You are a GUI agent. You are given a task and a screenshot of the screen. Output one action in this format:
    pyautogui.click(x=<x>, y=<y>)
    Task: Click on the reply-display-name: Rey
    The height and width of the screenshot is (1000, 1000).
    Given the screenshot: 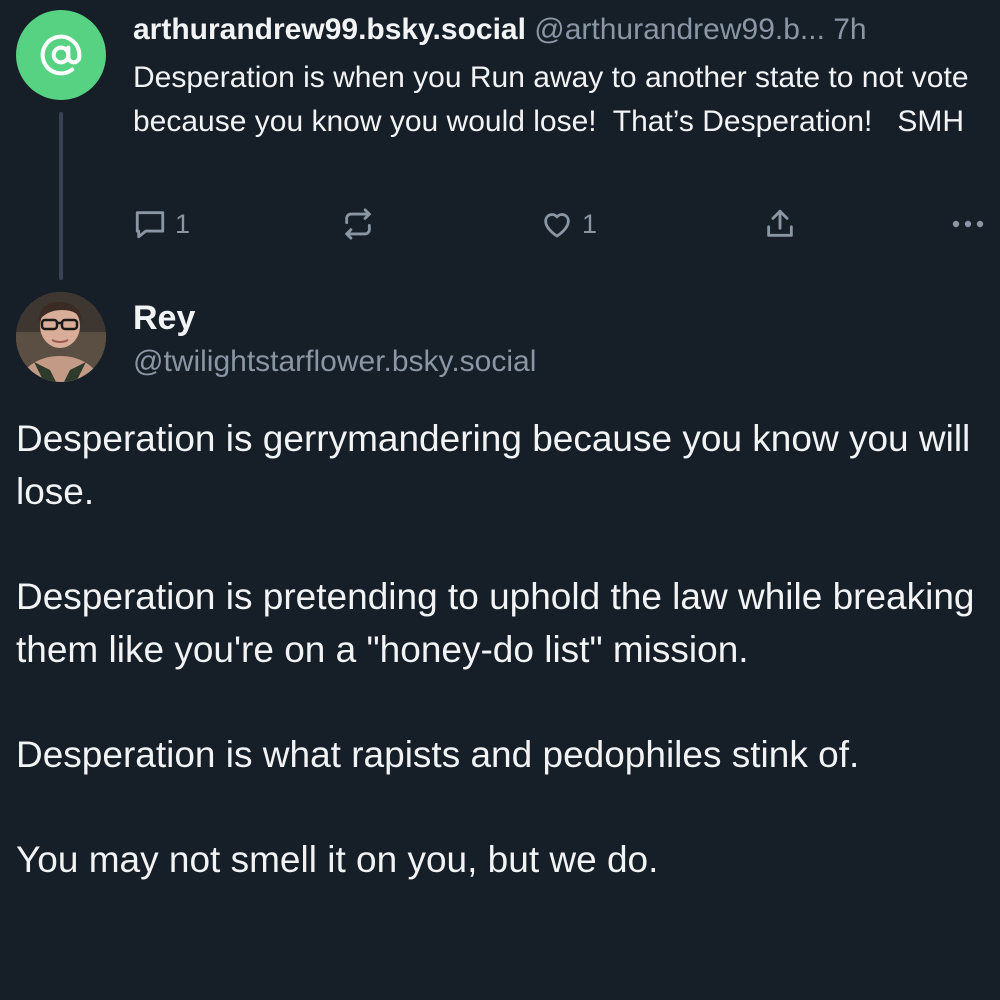 What is the action you would take?
    pyautogui.click(x=164, y=318)
    